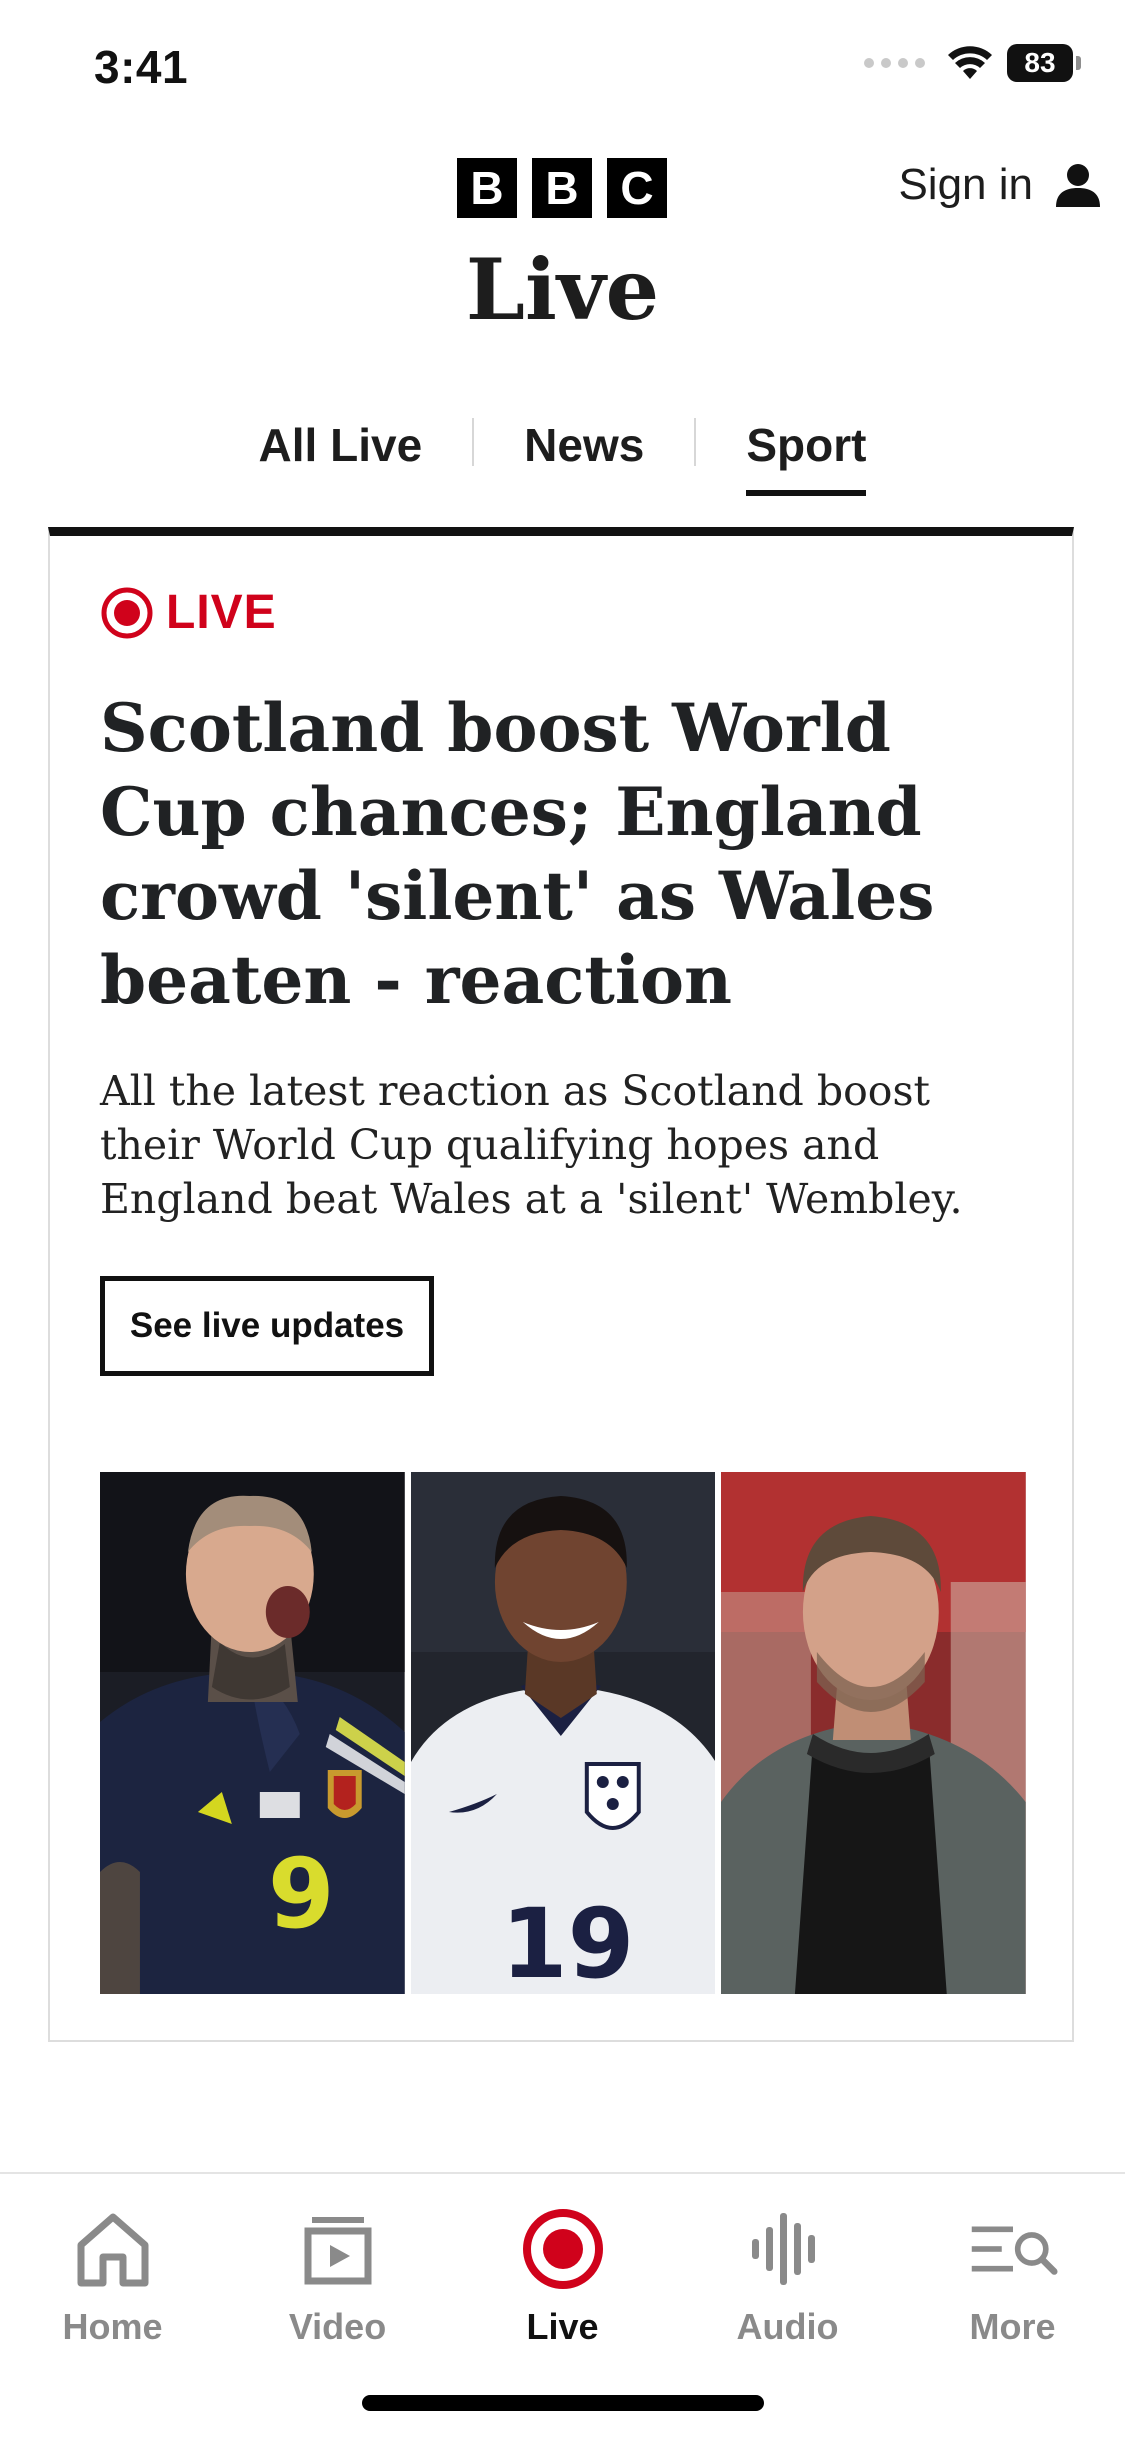 The image size is (1125, 2438). Describe the element at coordinates (562, 2326) in the screenshot. I see `nav-live-label: Live` at that location.